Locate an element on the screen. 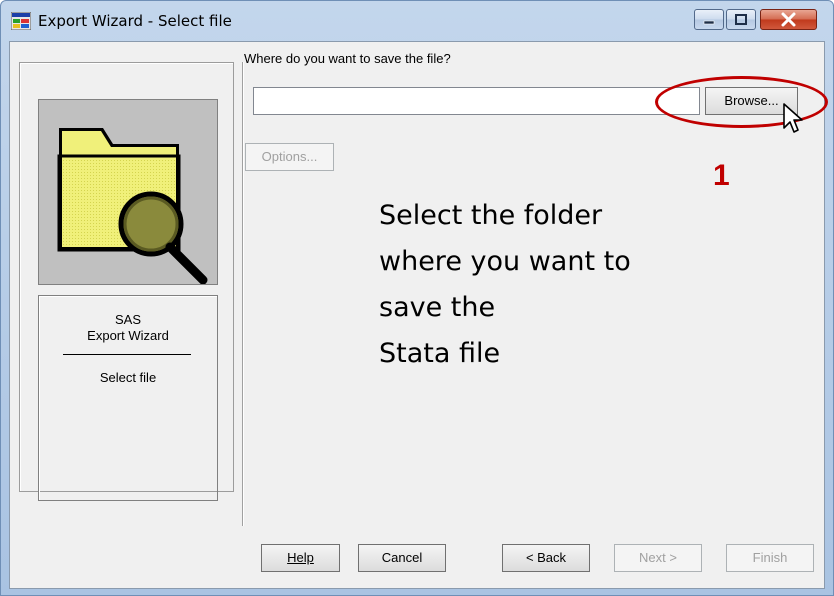 This screenshot has height=596, width=834. close-button is located at coordinates (788, 19).